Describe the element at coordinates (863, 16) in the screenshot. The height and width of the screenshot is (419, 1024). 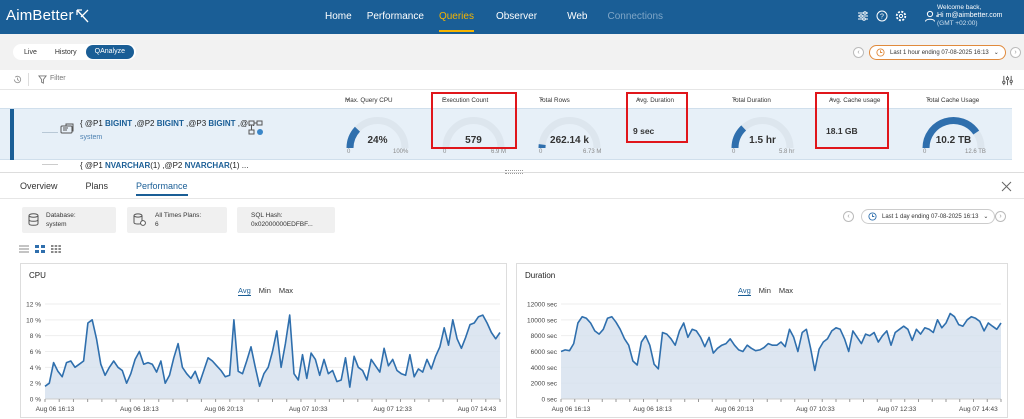
I see `settings-sliders-icon` at that location.